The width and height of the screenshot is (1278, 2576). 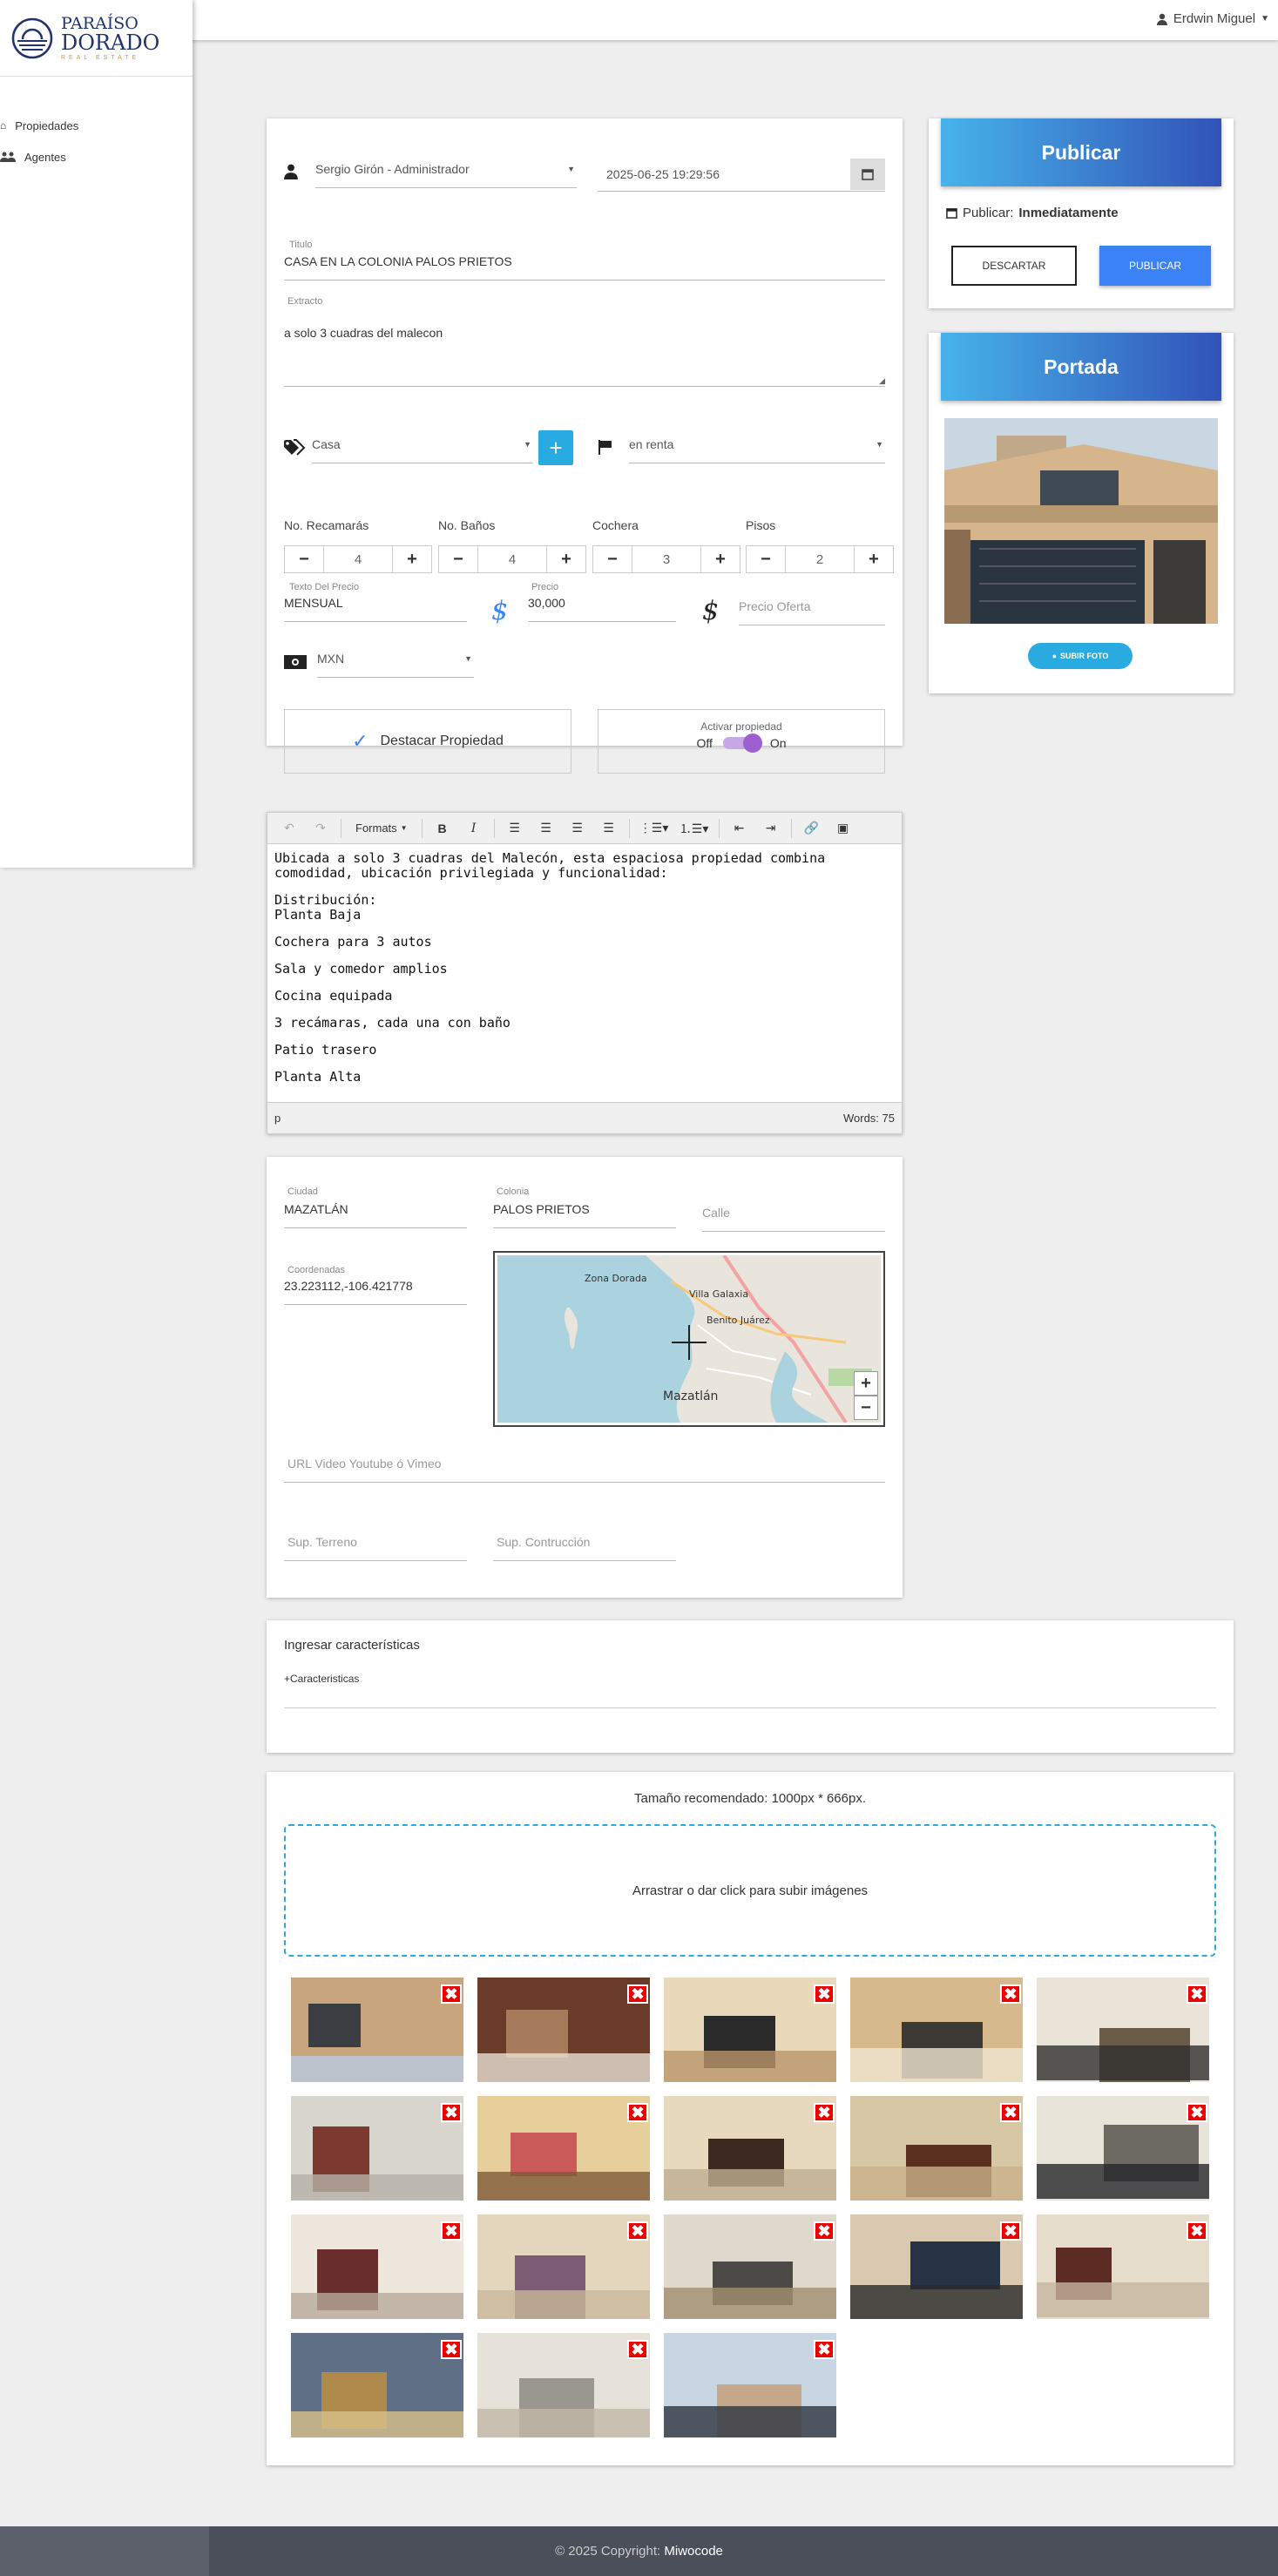 I want to click on upload-photo-button: ● SUBIR FOTO, so click(x=1080, y=656).